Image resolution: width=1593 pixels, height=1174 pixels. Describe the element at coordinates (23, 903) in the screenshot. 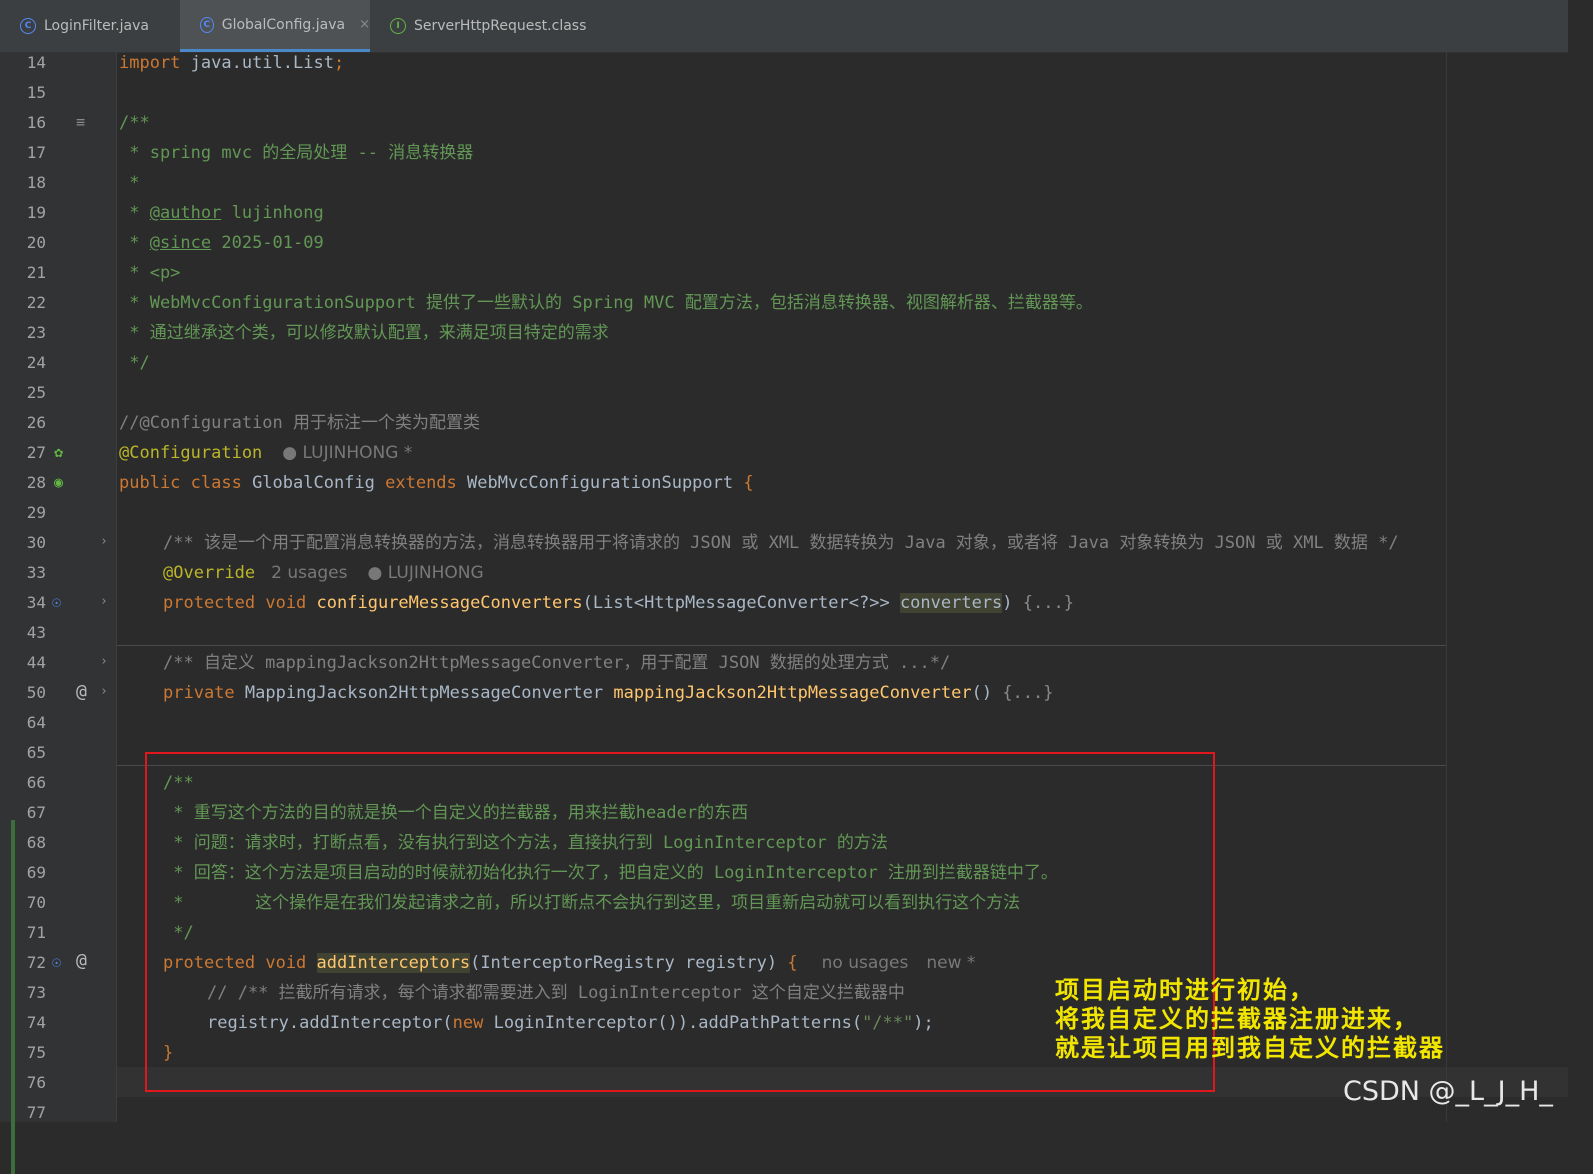

I see `line-number: 70` at that location.